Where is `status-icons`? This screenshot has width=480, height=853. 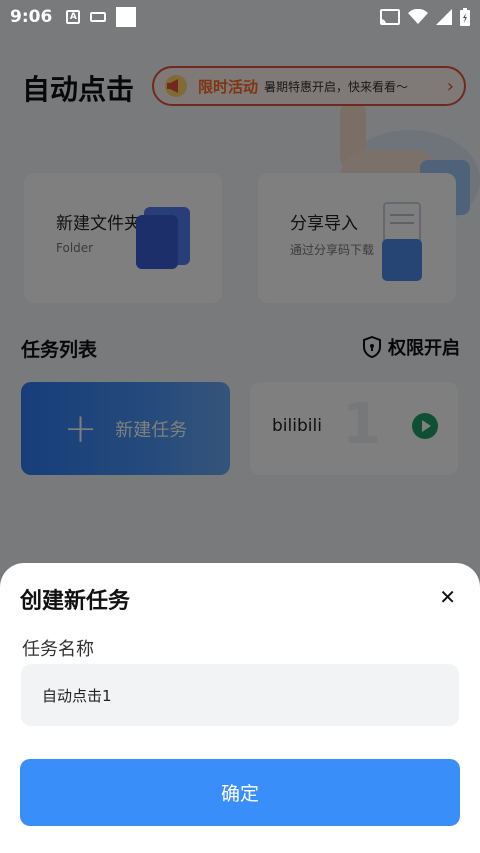
status-icons is located at coordinates (425, 17).